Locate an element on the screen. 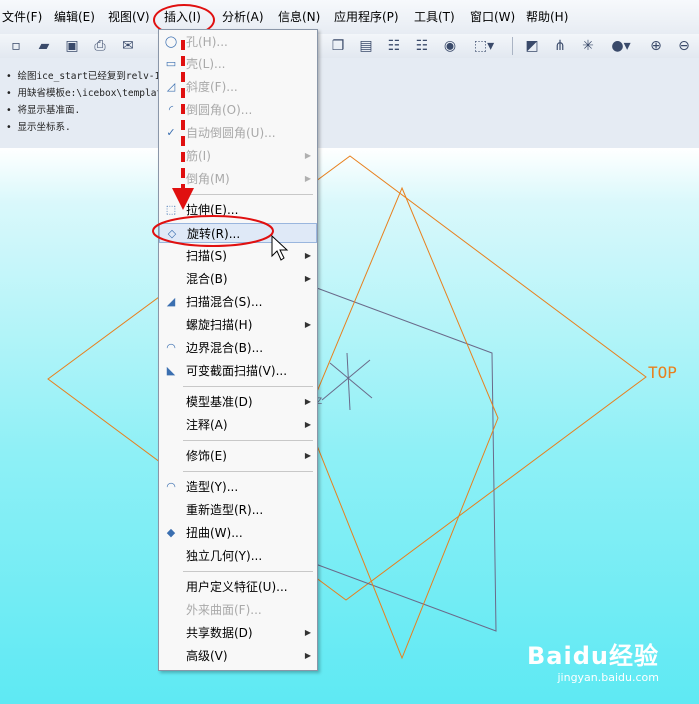  menu-view: 视图(V) is located at coordinates (129, 17).